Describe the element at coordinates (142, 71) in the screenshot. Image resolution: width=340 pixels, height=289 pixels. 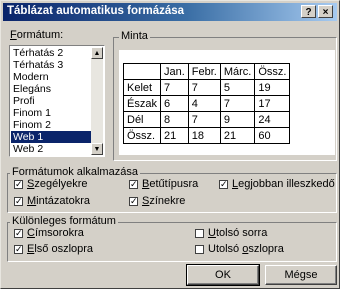
I see `preview-cell` at that location.